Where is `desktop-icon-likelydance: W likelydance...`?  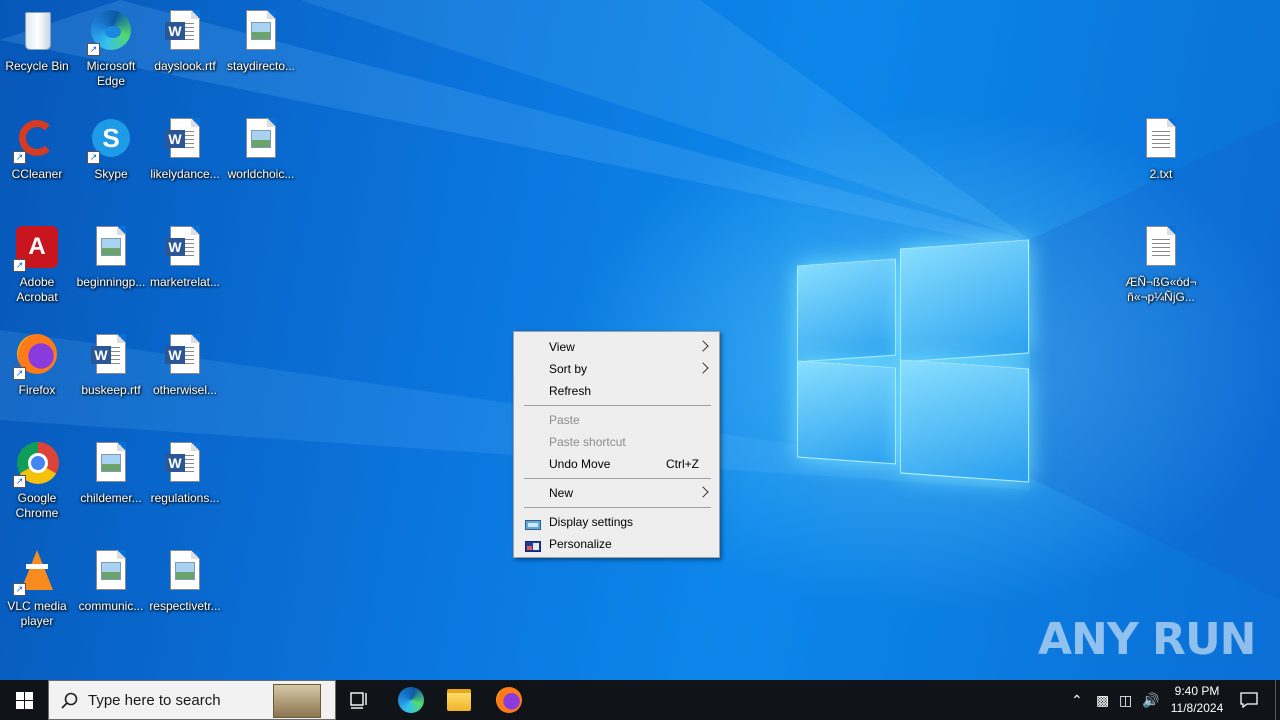
desktop-icon-likelydance: W likelydance... is located at coordinates (185, 149).